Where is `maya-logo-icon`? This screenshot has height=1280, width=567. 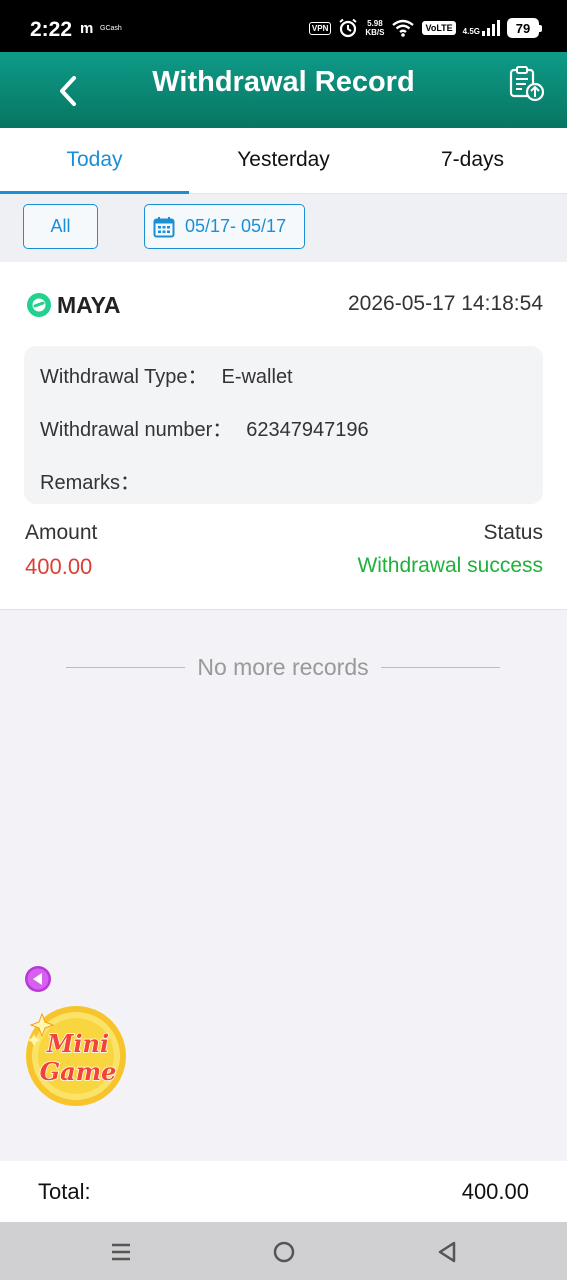
maya-logo-icon is located at coordinates (39, 305).